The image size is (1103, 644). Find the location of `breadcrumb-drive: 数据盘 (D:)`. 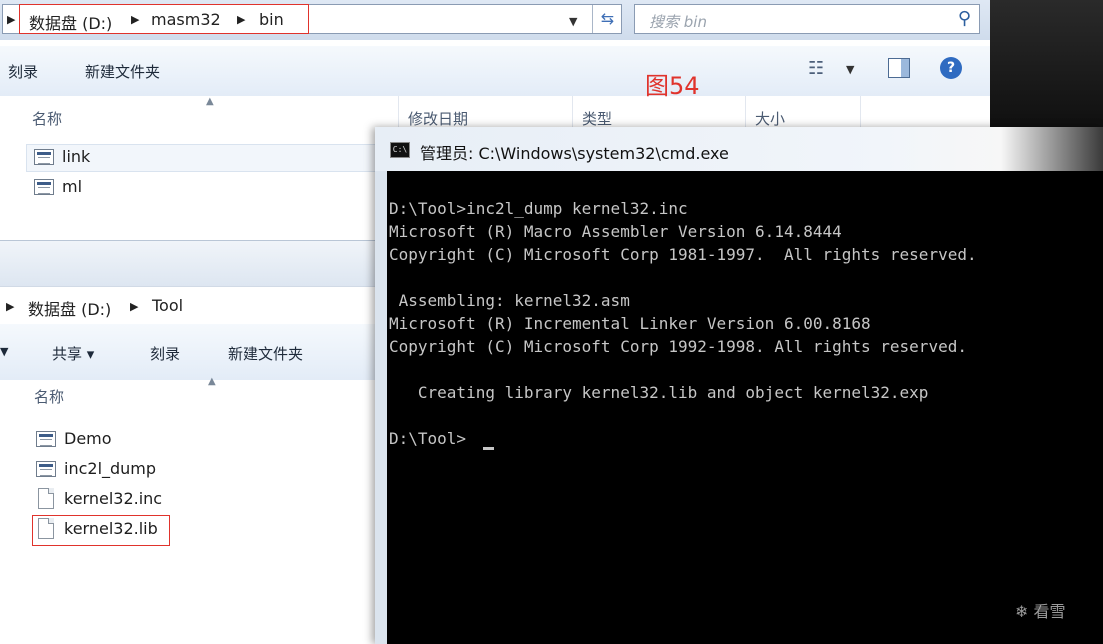

breadcrumb-drive: 数据盘 (D:) is located at coordinates (69, 308).